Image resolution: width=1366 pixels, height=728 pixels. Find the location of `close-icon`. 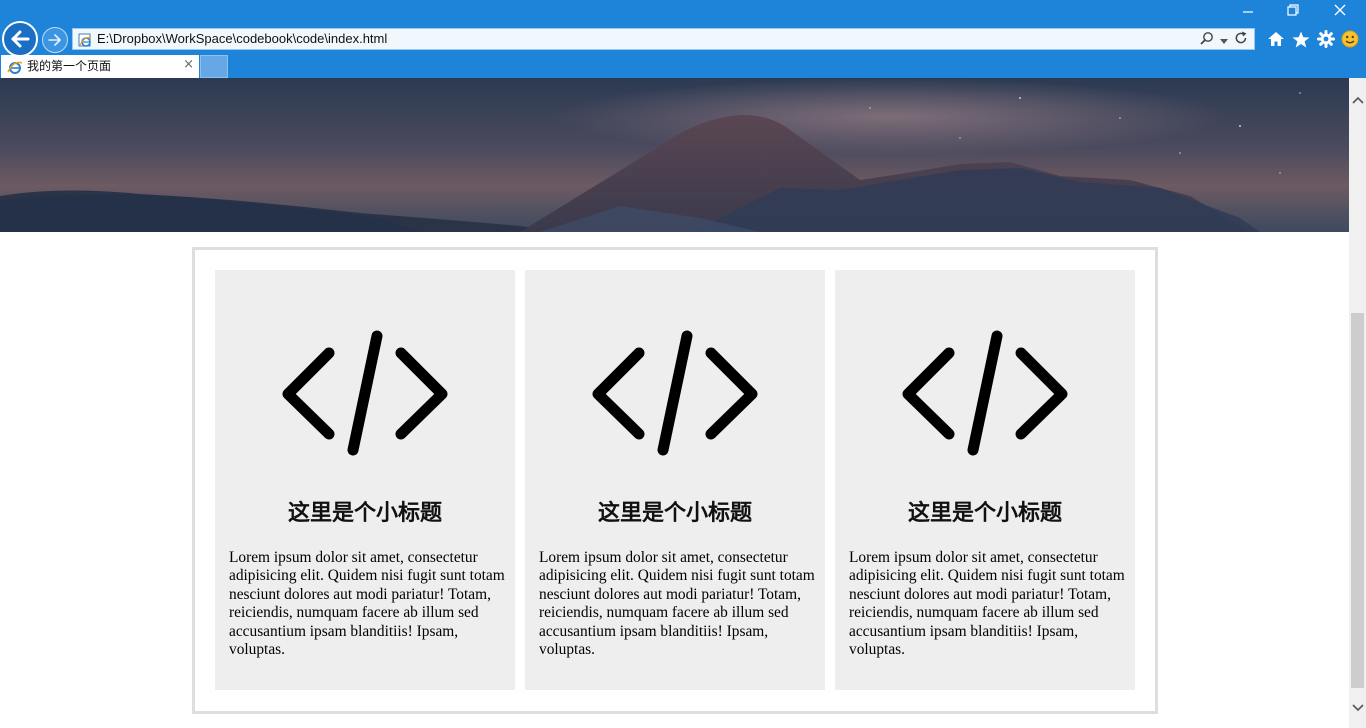

close-icon is located at coordinates (1340, 10).